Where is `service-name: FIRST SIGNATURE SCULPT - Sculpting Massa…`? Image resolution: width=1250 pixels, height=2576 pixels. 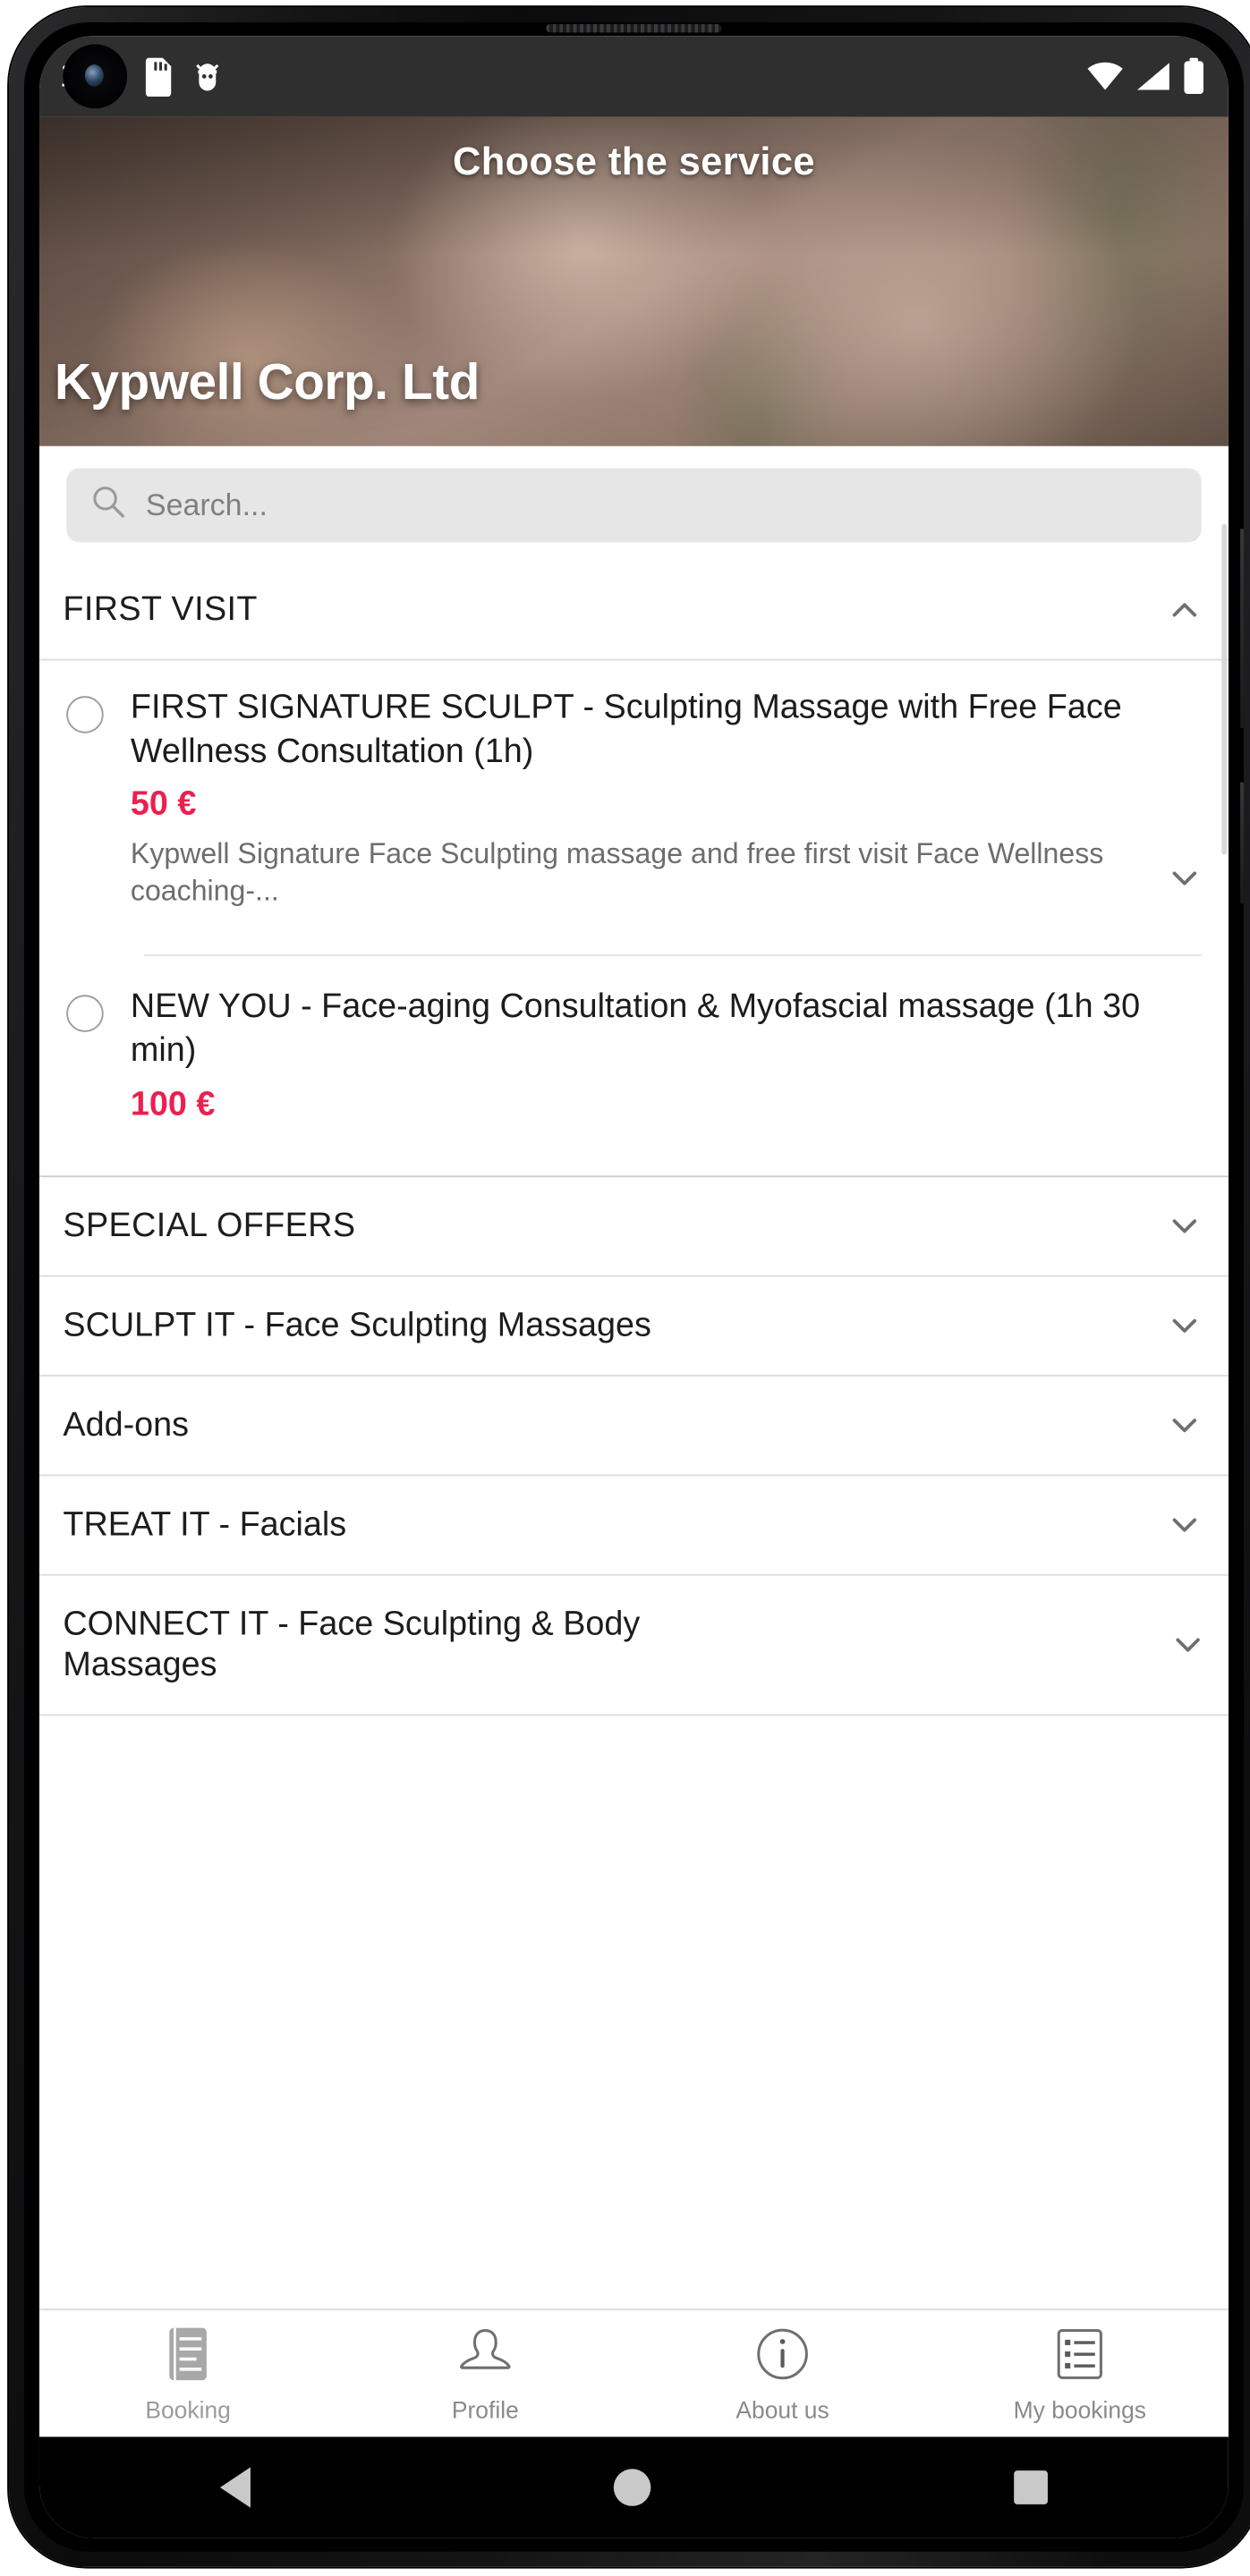
service-name: FIRST SIGNATURE SCULPT - Sculpting Massa… is located at coordinates (626, 729).